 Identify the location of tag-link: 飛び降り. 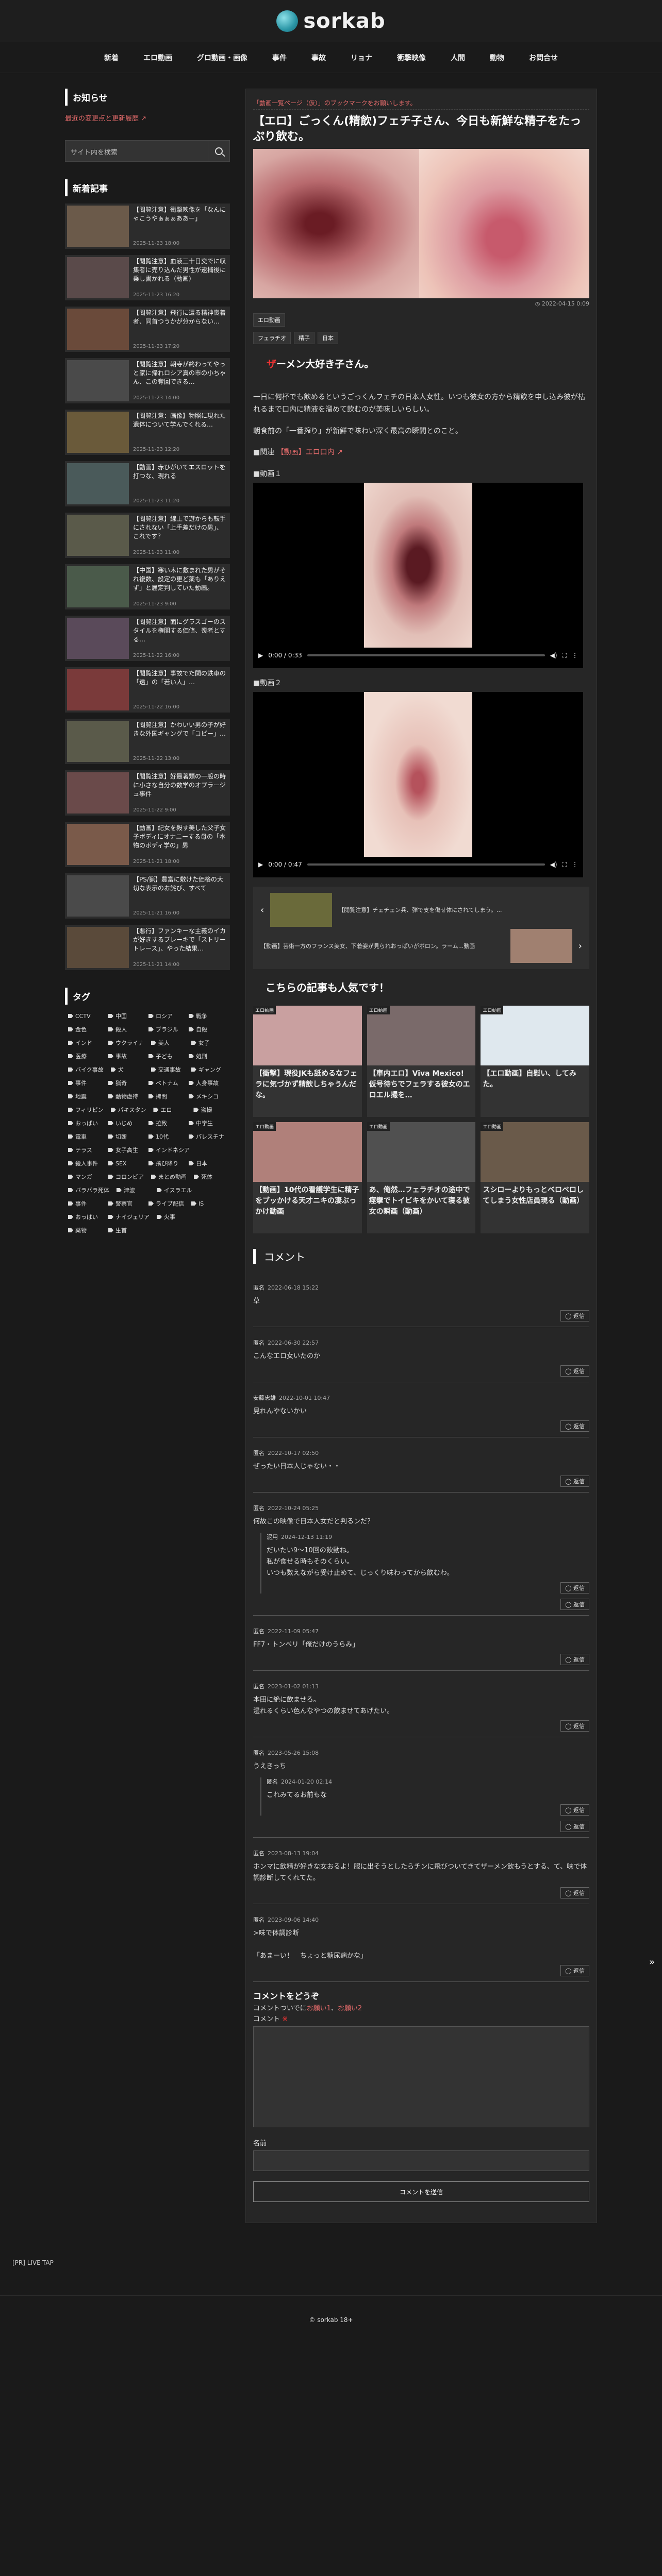
(164, 1163).